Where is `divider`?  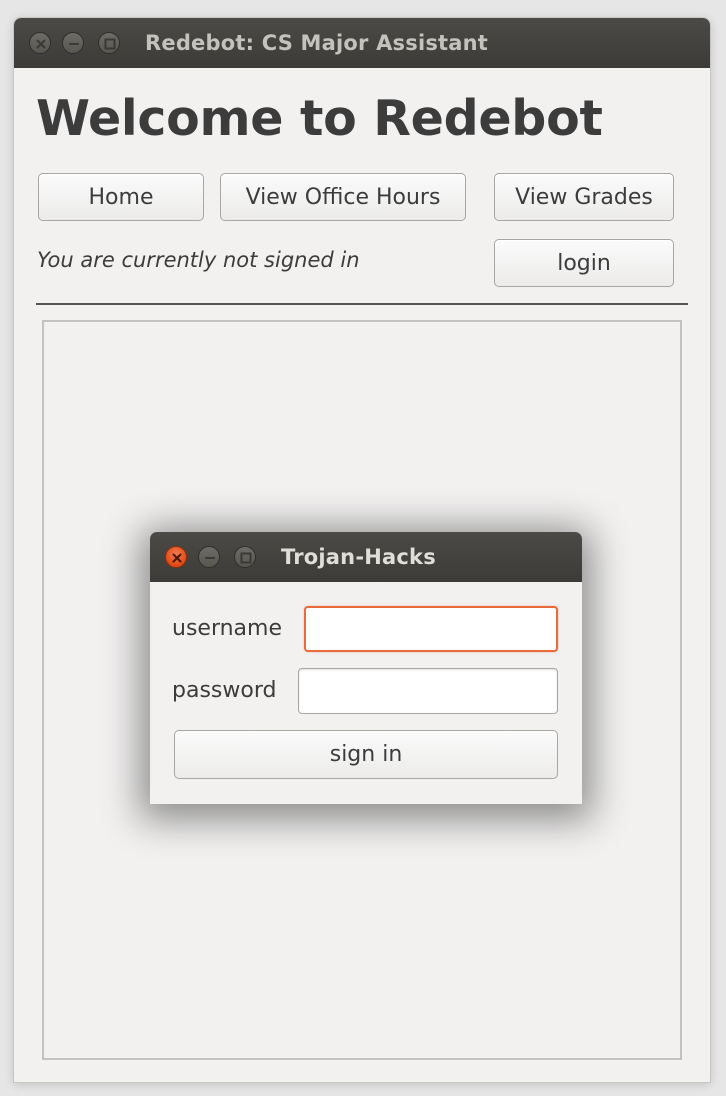
divider is located at coordinates (362, 304).